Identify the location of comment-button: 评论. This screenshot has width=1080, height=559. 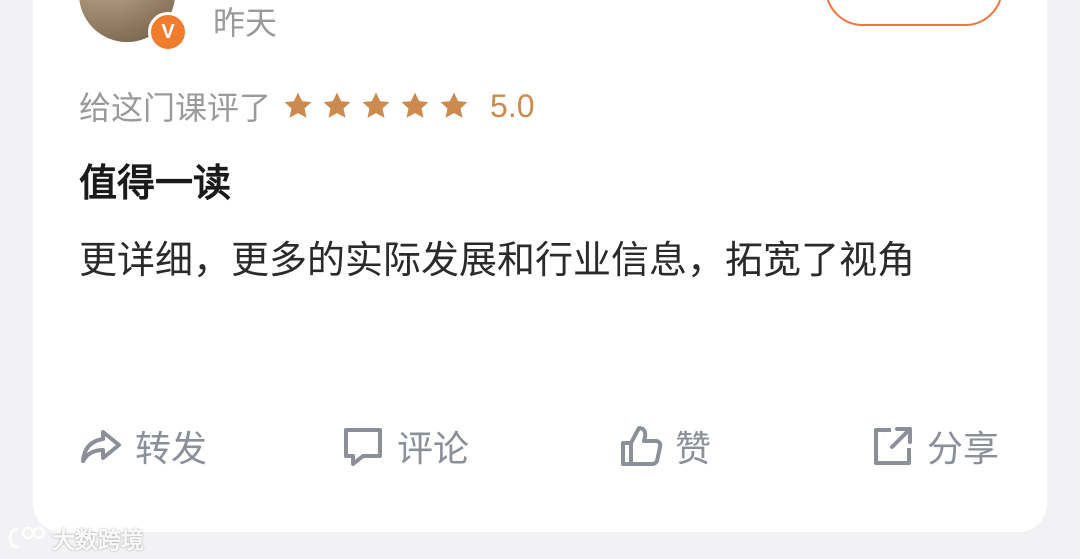
(405, 446).